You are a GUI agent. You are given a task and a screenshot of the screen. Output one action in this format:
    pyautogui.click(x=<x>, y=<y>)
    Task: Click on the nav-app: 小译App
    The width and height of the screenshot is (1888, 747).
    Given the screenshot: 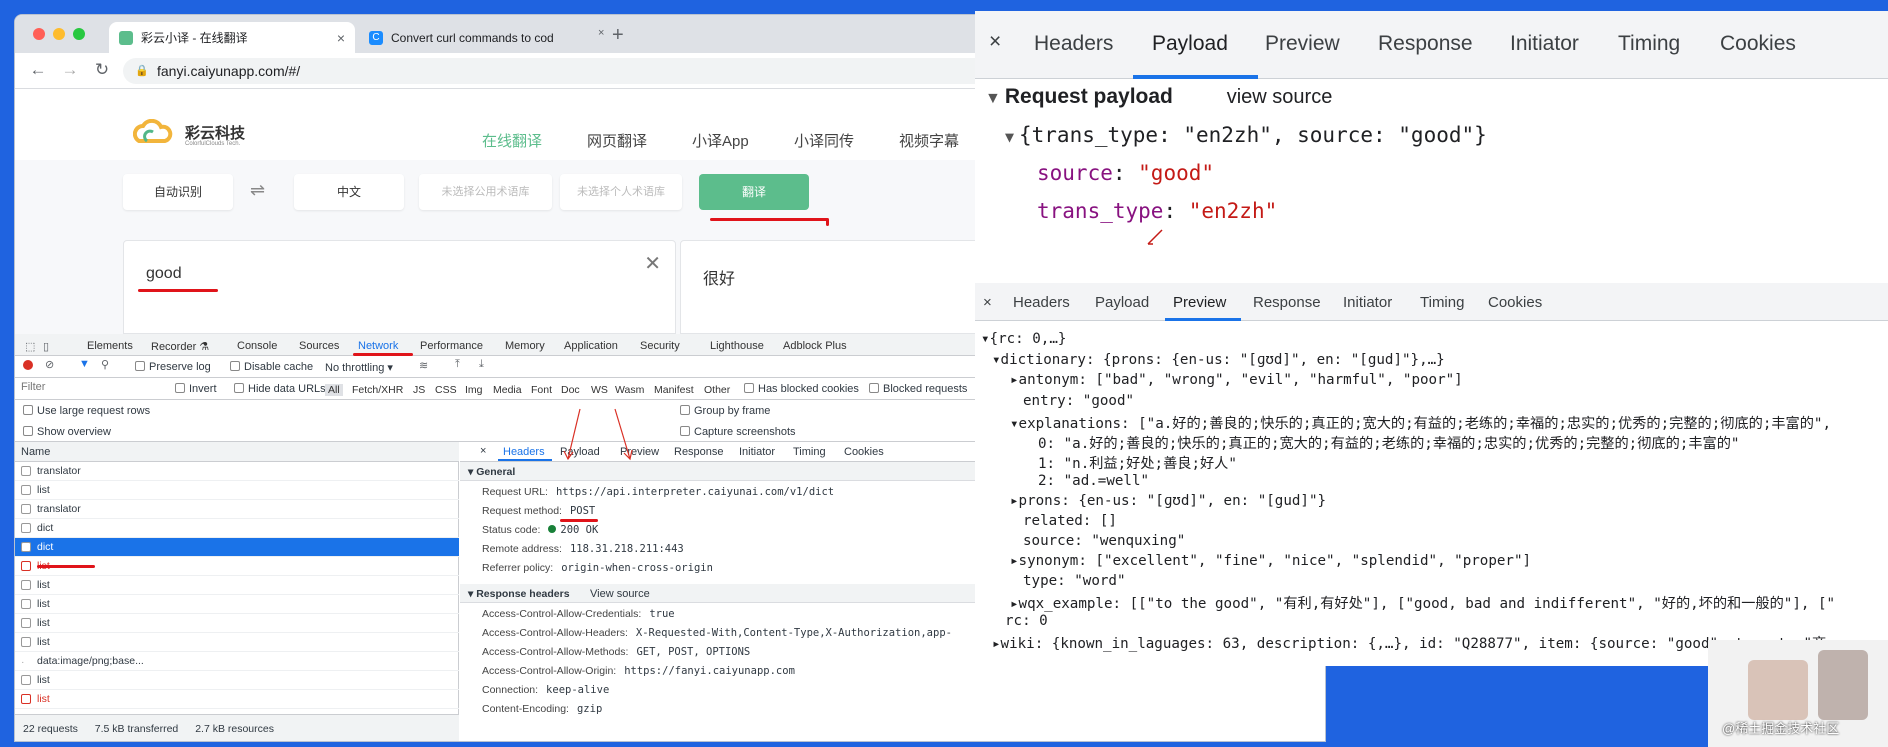 What is the action you would take?
    pyautogui.click(x=720, y=140)
    